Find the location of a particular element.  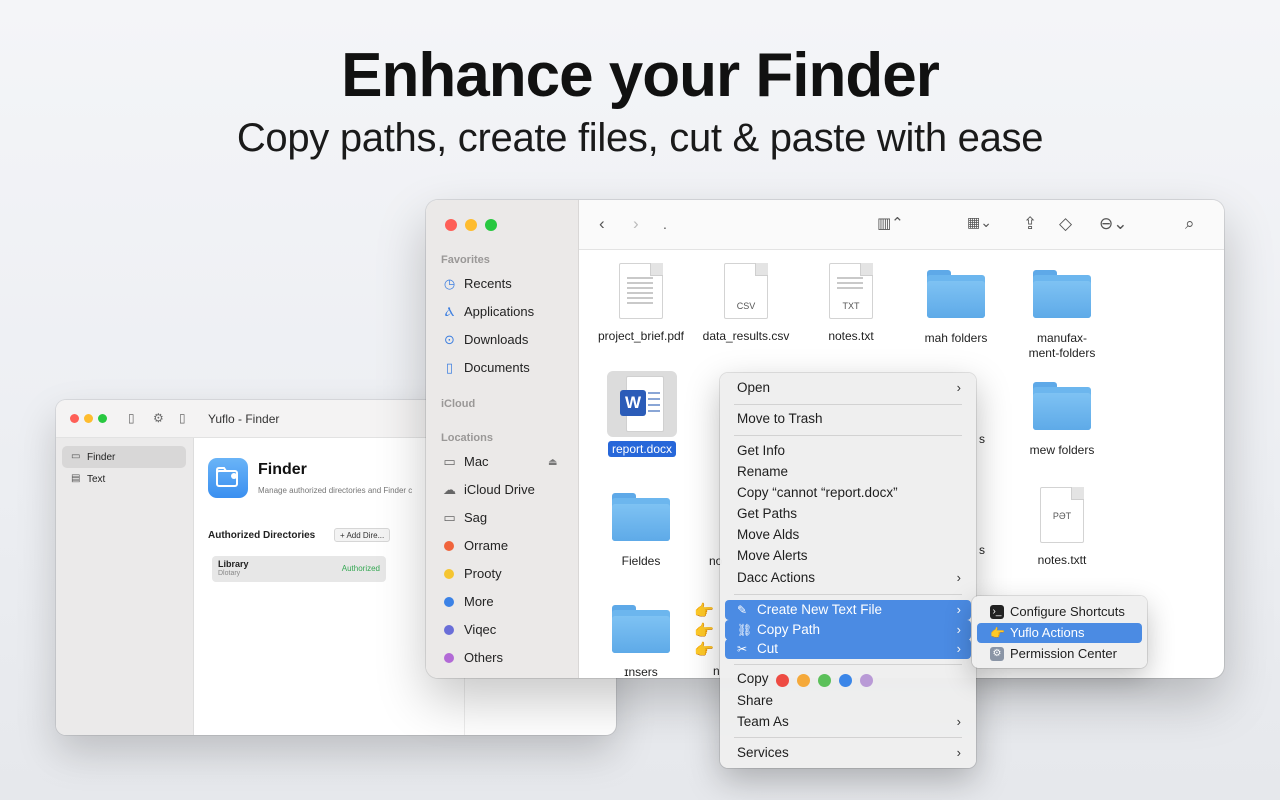

file-item-partial: no is located at coordinates (700, 561).